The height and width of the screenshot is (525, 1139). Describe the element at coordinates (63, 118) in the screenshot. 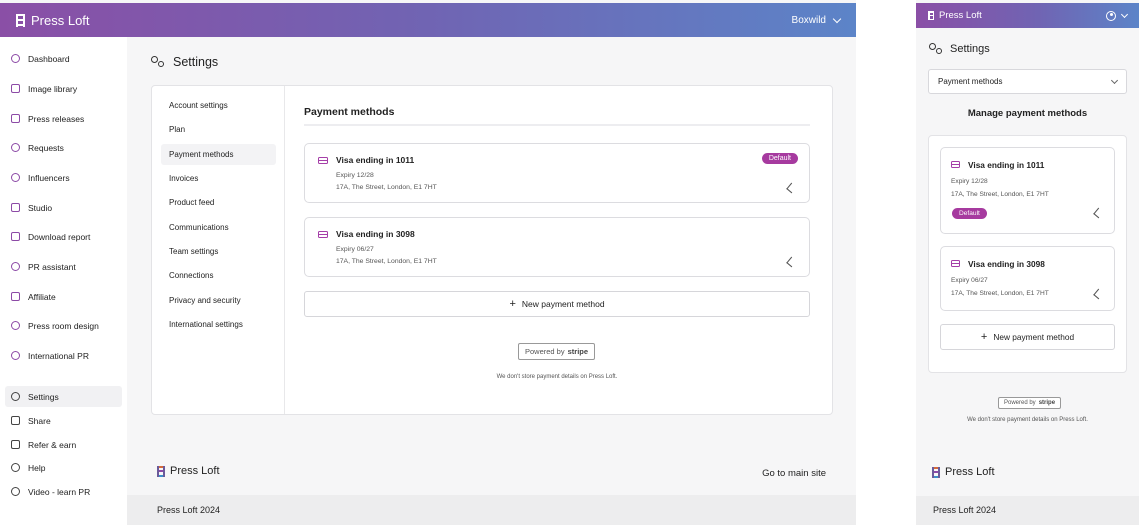

I see `sidebar-item-press-releases: Press releases` at that location.